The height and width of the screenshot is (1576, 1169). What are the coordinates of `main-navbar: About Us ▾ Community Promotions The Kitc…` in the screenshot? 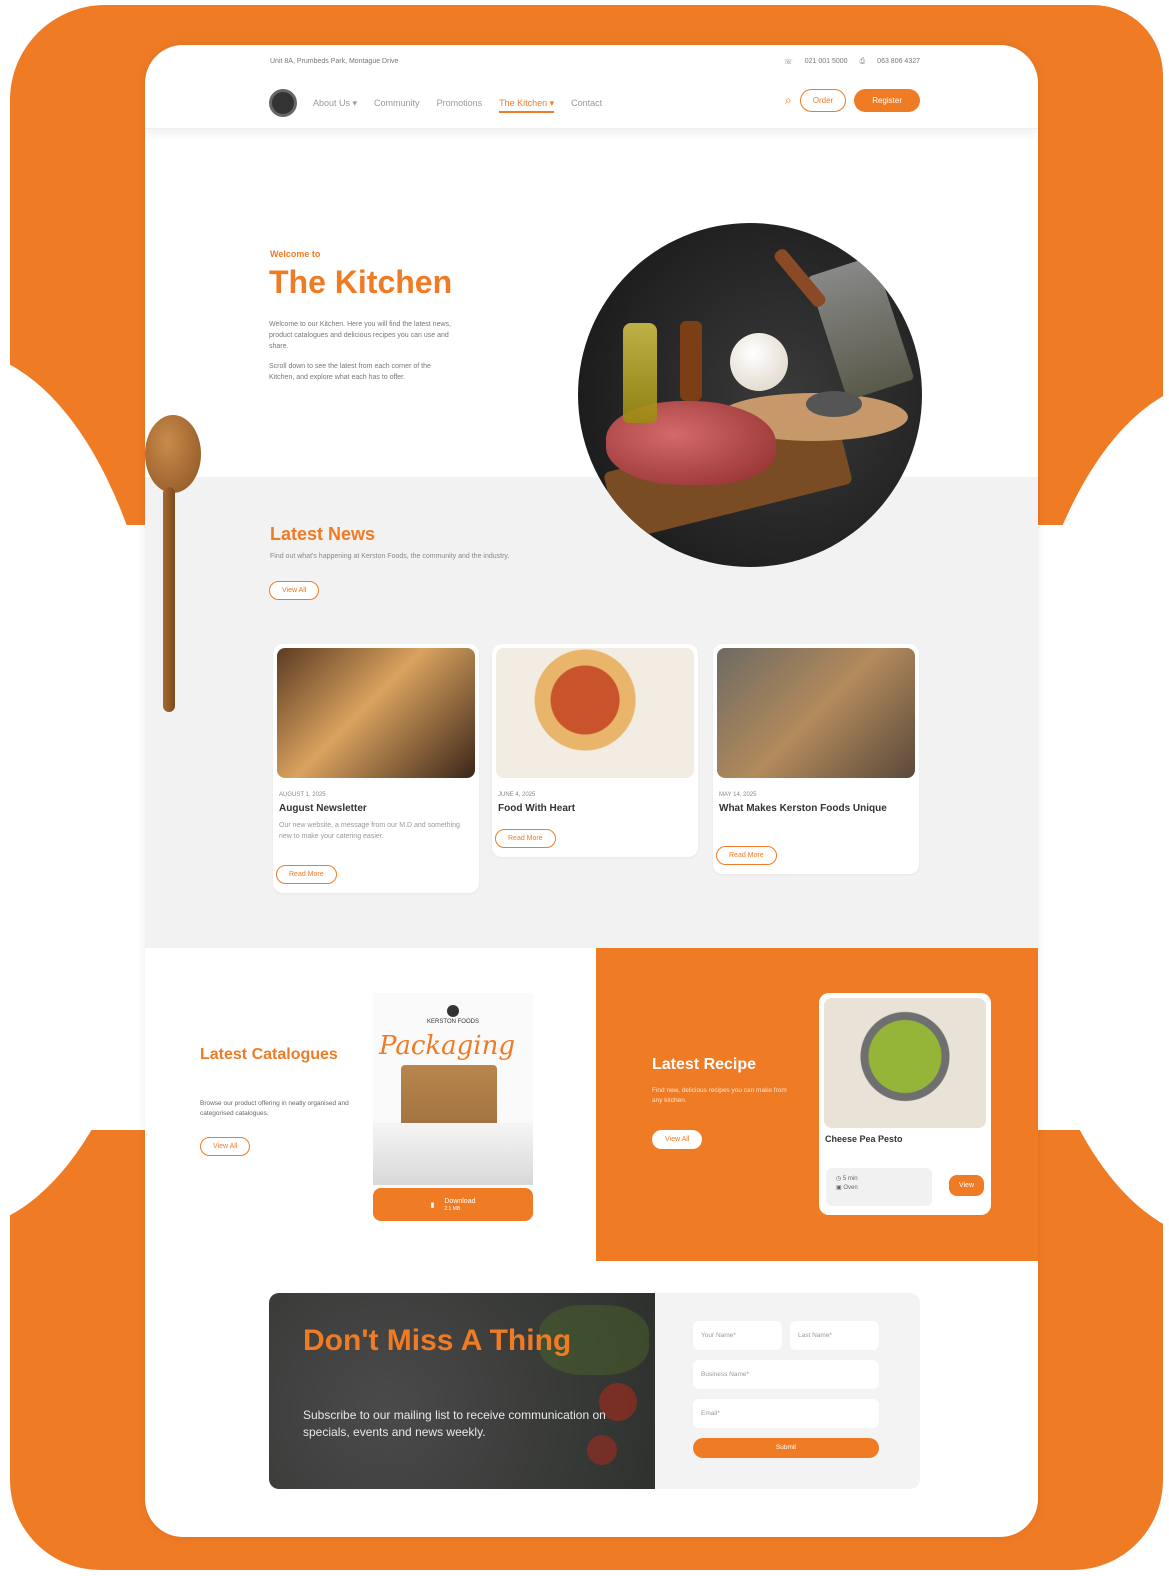 It's located at (591, 103).